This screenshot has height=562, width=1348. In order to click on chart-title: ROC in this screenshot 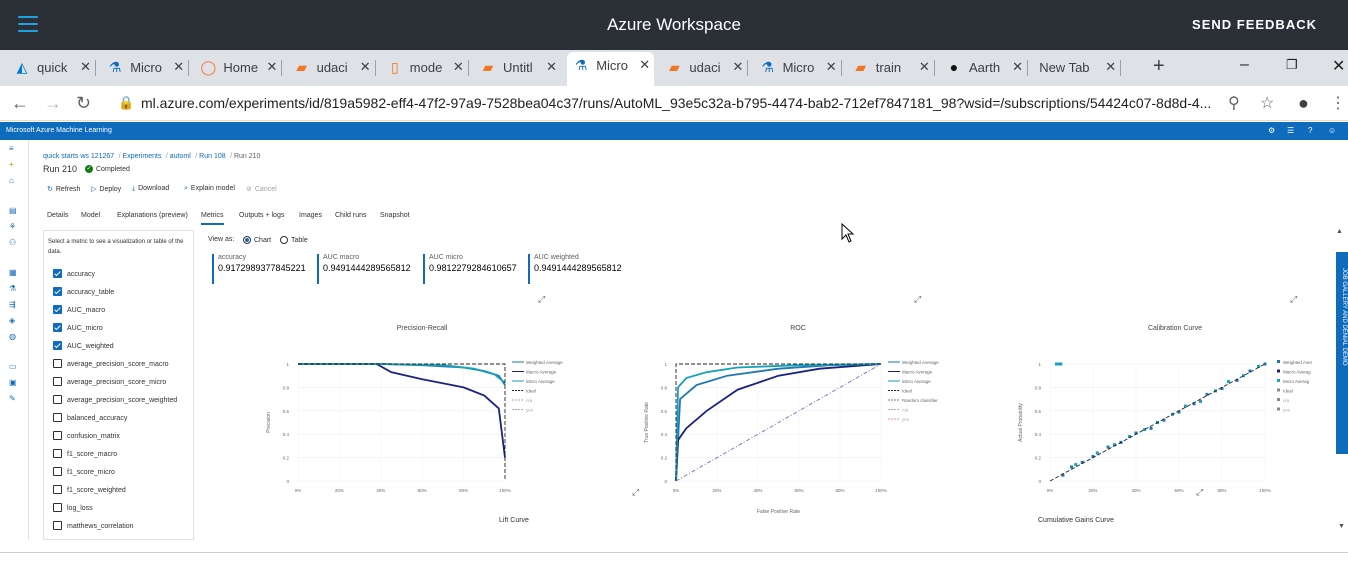, I will do `click(798, 328)`.